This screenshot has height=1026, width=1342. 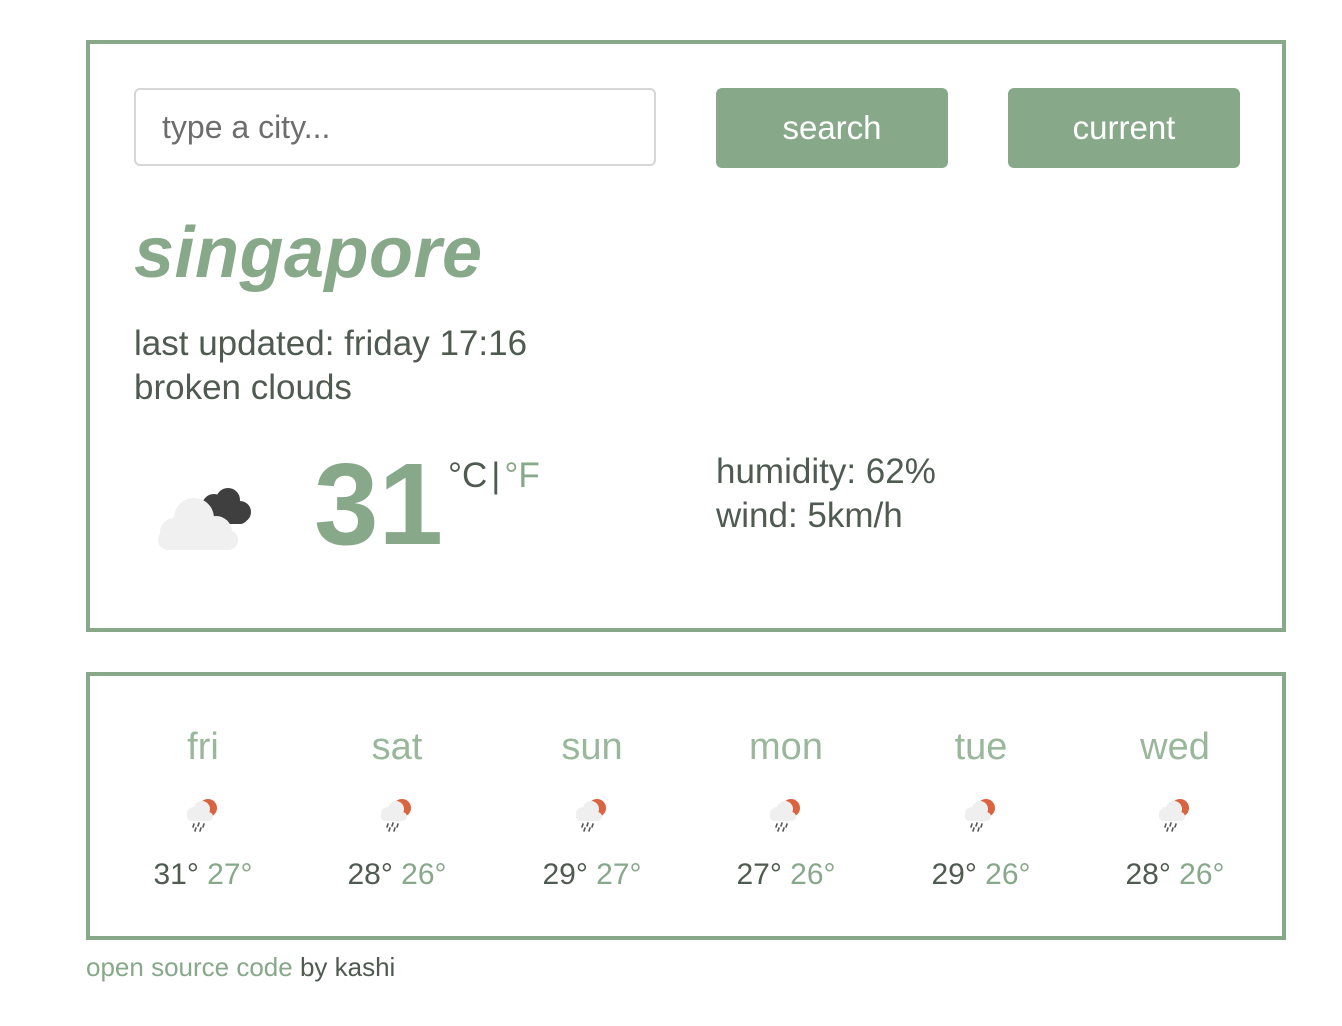 I want to click on forecast-temps: 31° 27°, so click(x=203, y=875).